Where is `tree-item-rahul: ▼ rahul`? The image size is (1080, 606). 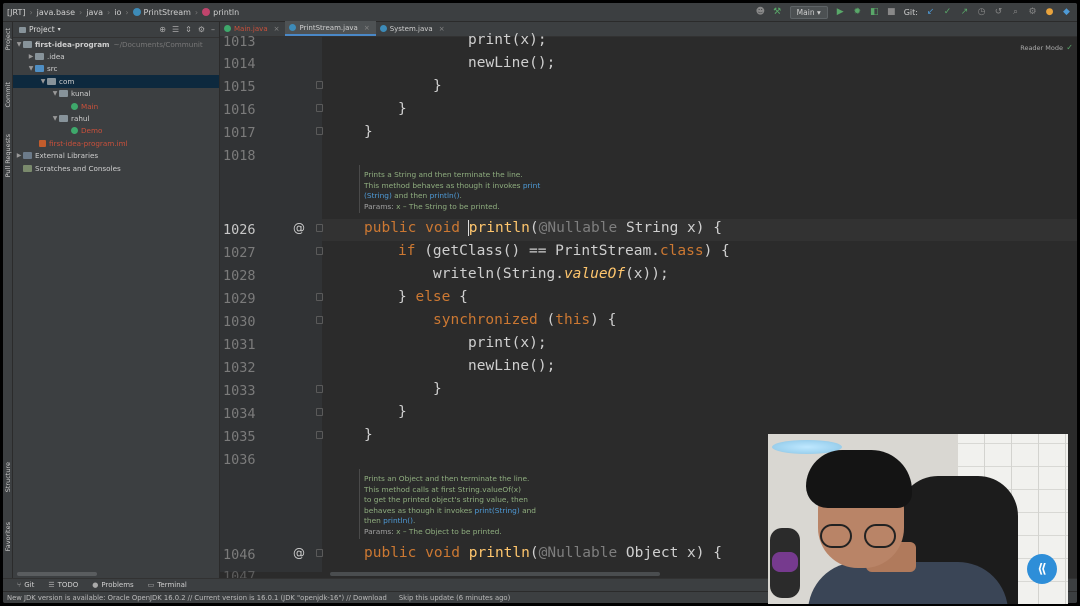 tree-item-rahul: ▼ rahul is located at coordinates (116, 118).